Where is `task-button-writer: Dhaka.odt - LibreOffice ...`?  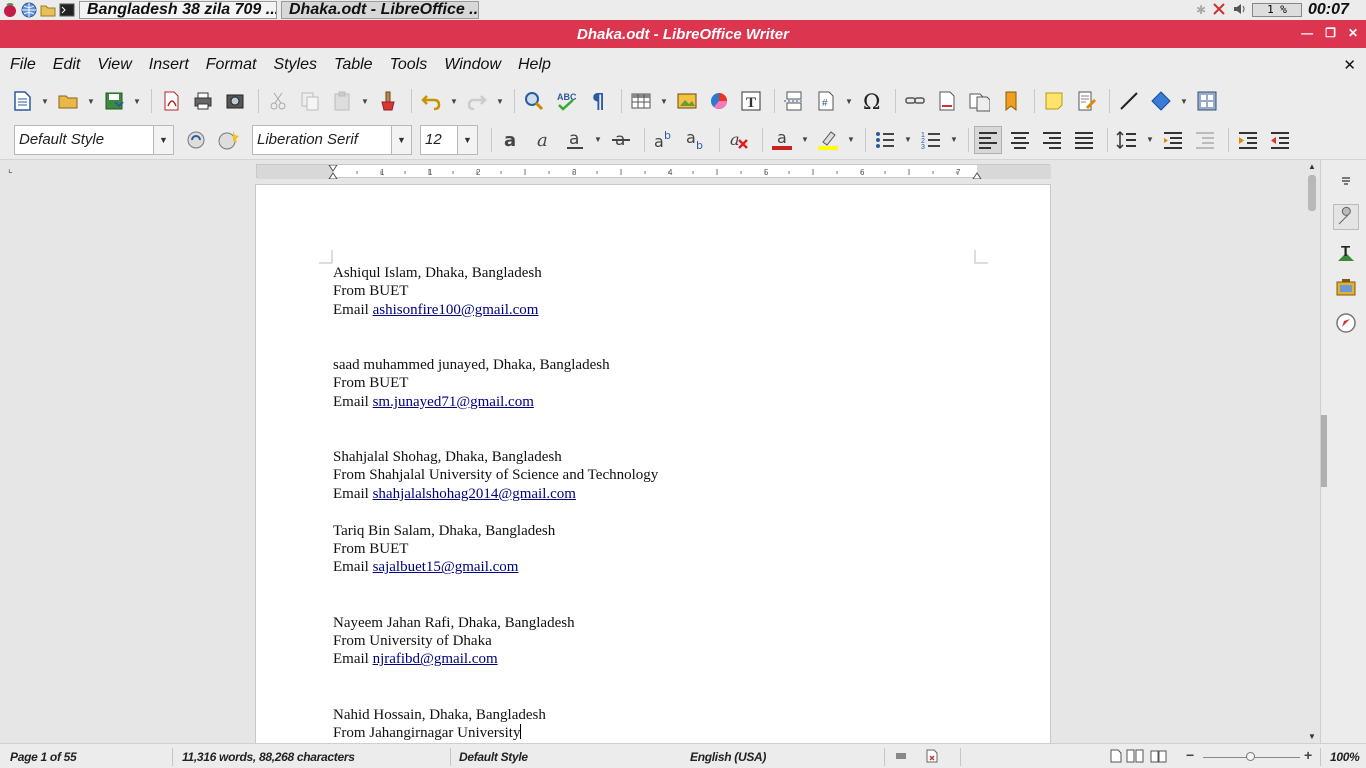
task-button-writer: Dhaka.odt - LibreOffice ... is located at coordinates (380, 10).